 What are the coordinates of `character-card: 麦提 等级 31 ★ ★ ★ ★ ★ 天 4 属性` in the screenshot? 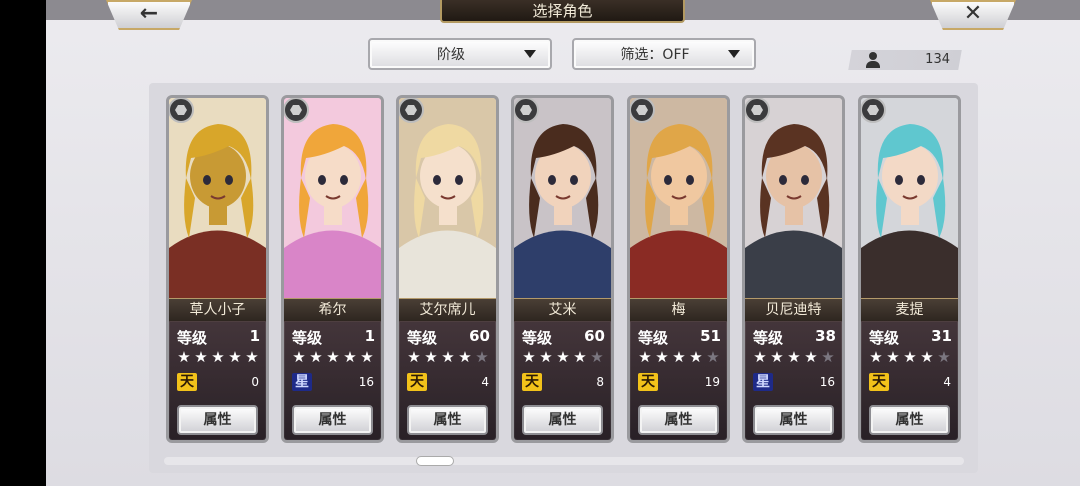 It's located at (909, 269).